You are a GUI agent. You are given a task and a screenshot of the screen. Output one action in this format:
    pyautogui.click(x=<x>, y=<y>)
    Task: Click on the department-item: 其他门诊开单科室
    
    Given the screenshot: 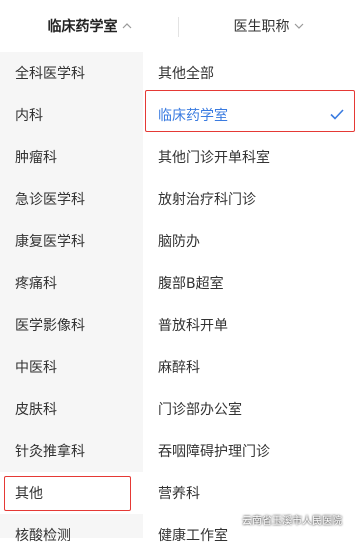 What is the action you would take?
    pyautogui.click(x=250, y=157)
    